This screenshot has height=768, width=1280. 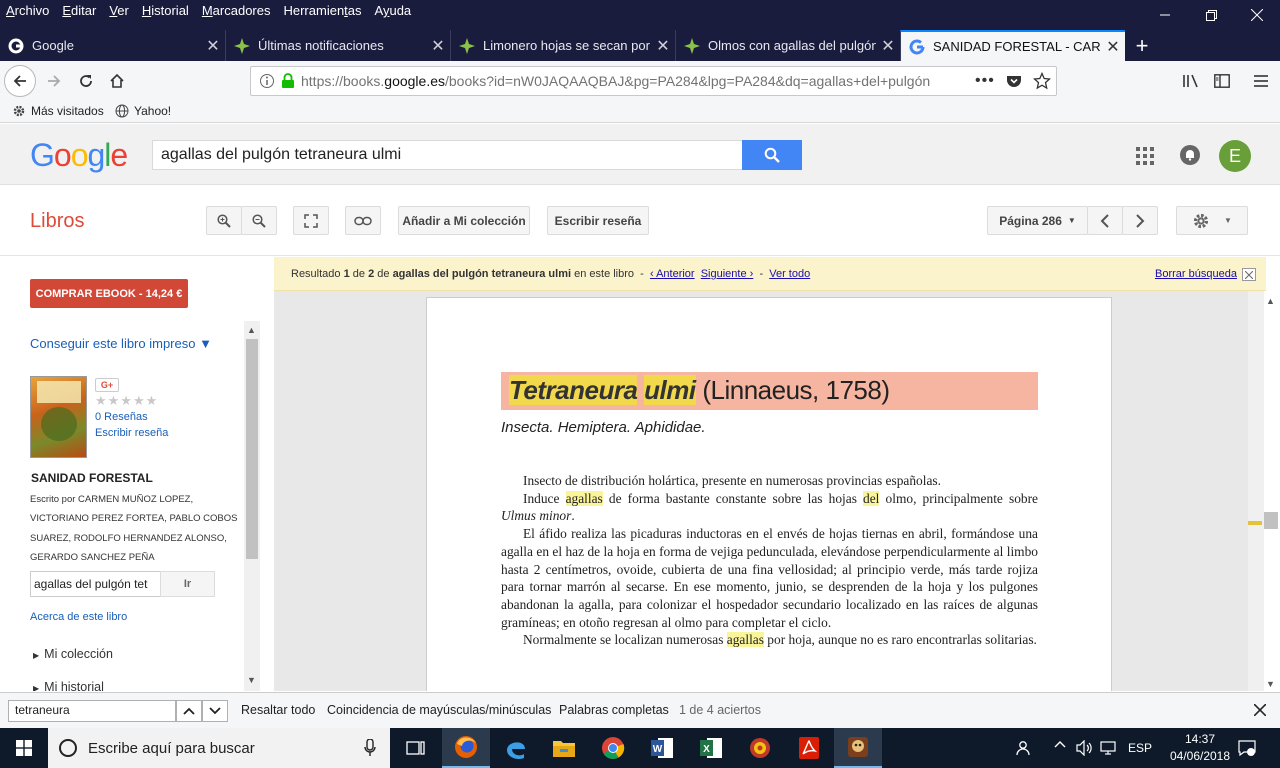 I want to click on page-actions-icon: •••, so click(x=985, y=81).